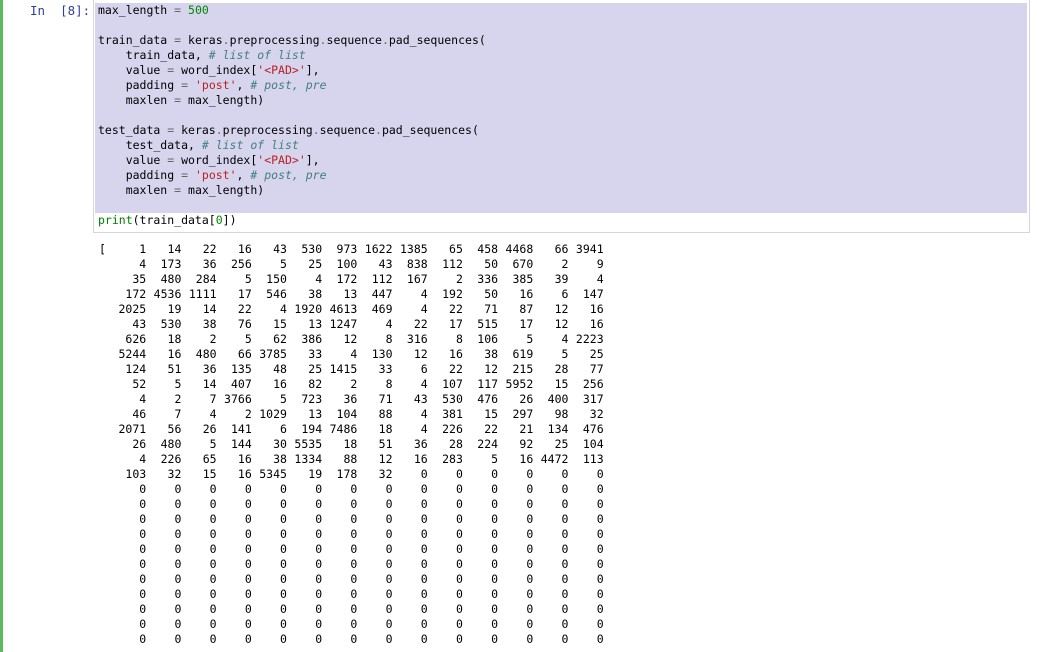 Image resolution: width=1037 pixels, height=652 pixels. What do you see at coordinates (523, 354) in the screenshot?
I see `output-value: 619` at bounding box center [523, 354].